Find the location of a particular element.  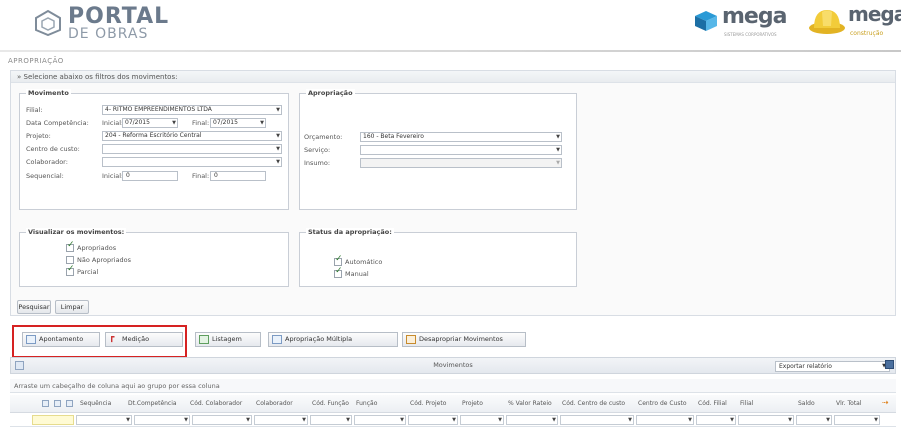

orcamento-select: 160 - Beta Fevereiro ▼ is located at coordinates (461, 137).